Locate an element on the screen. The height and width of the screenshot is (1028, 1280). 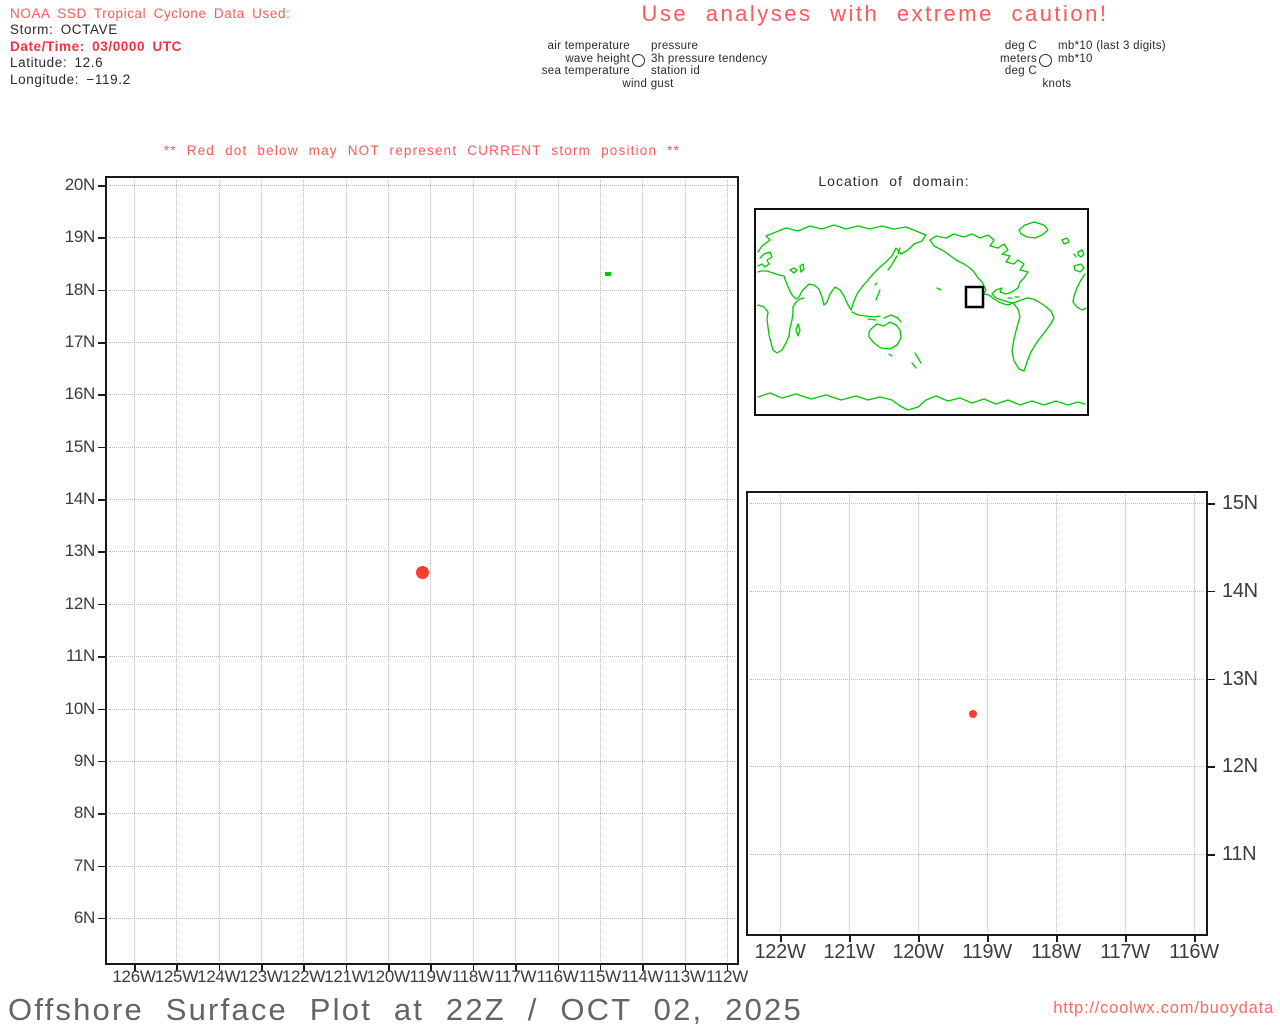
legend-wave-height: wave height is located at coordinates (597, 58).